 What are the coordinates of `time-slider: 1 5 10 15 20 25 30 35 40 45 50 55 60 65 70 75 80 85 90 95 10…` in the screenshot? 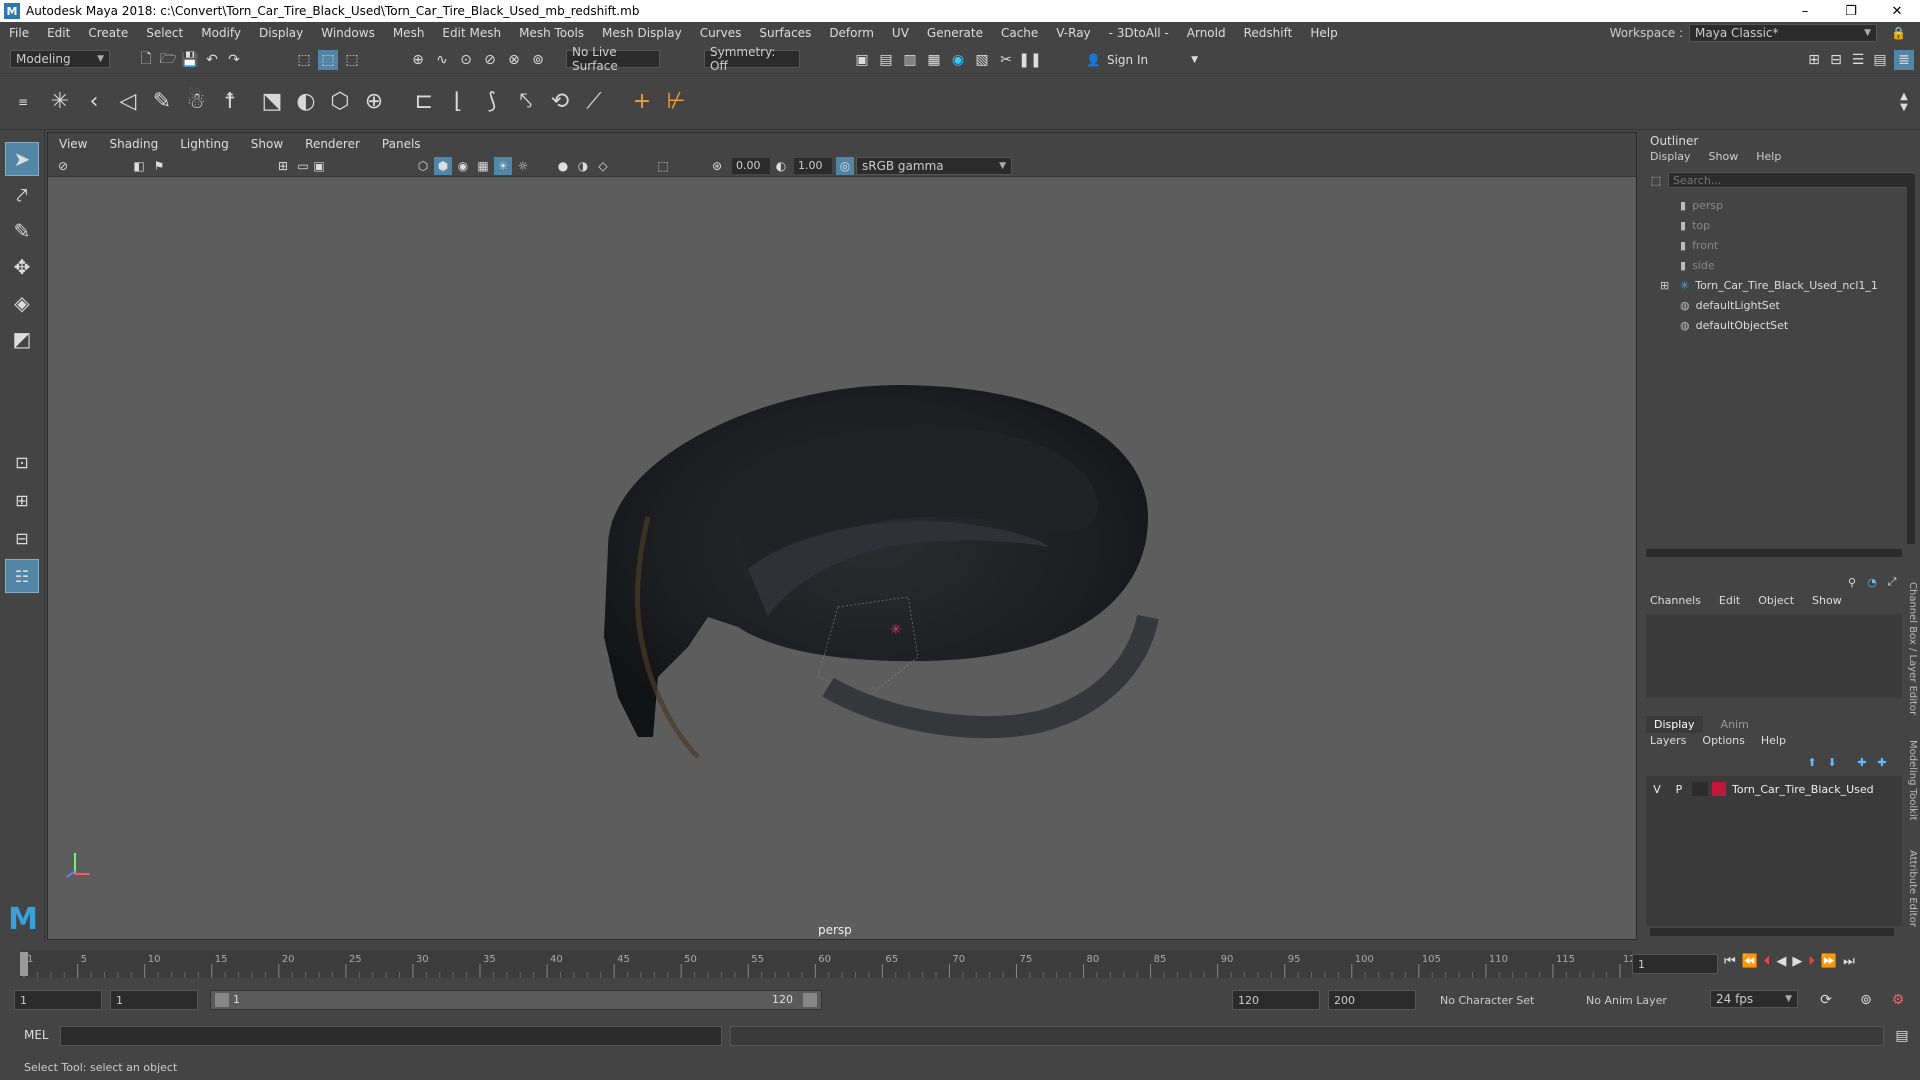 It's located at (960, 963).